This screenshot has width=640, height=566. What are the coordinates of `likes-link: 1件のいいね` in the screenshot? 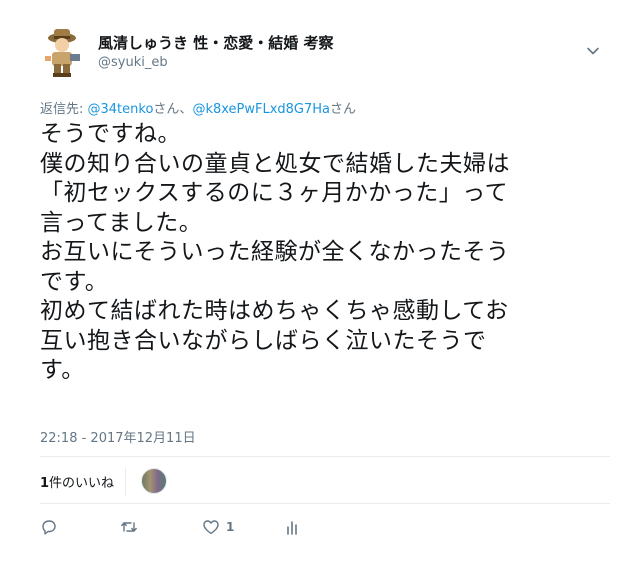 It's located at (77, 481).